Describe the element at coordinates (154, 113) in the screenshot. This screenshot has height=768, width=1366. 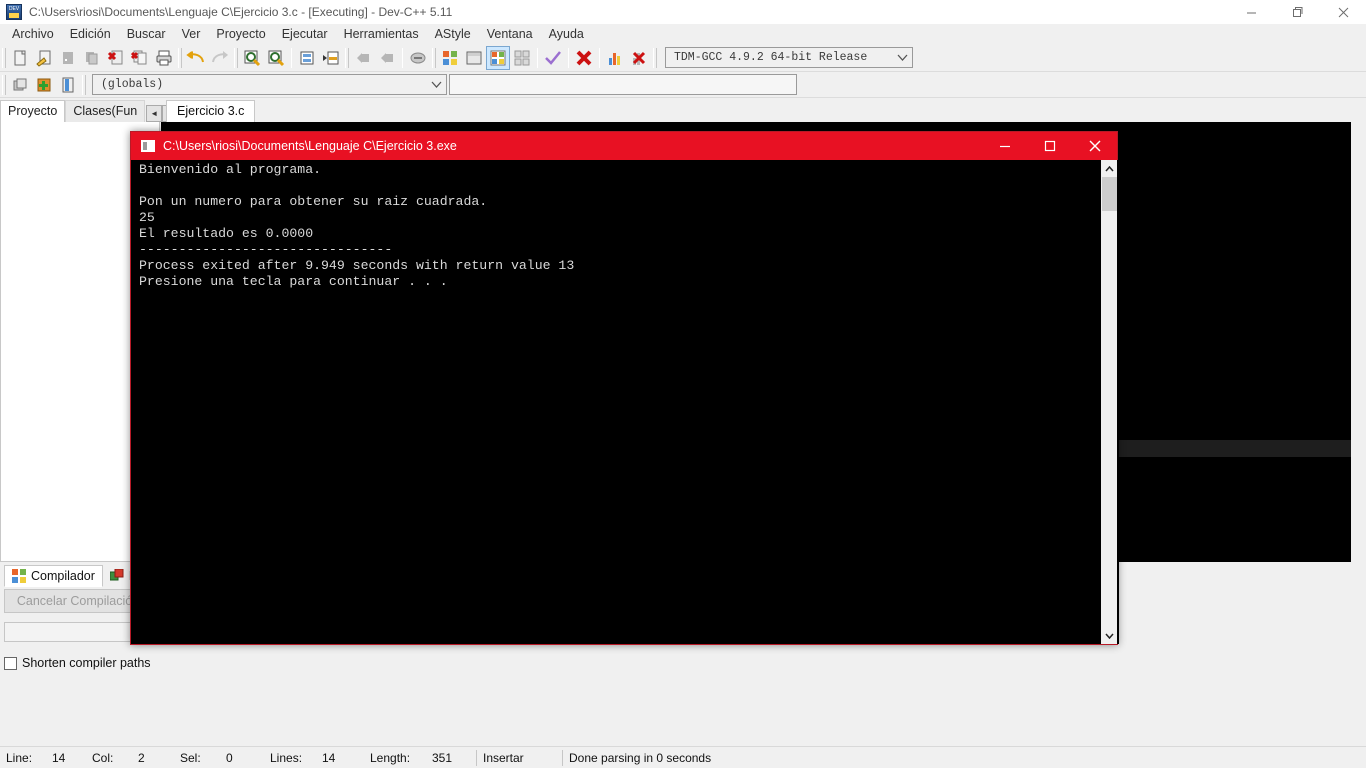
I see `tab-scroll-prev-icon: ◄` at that location.